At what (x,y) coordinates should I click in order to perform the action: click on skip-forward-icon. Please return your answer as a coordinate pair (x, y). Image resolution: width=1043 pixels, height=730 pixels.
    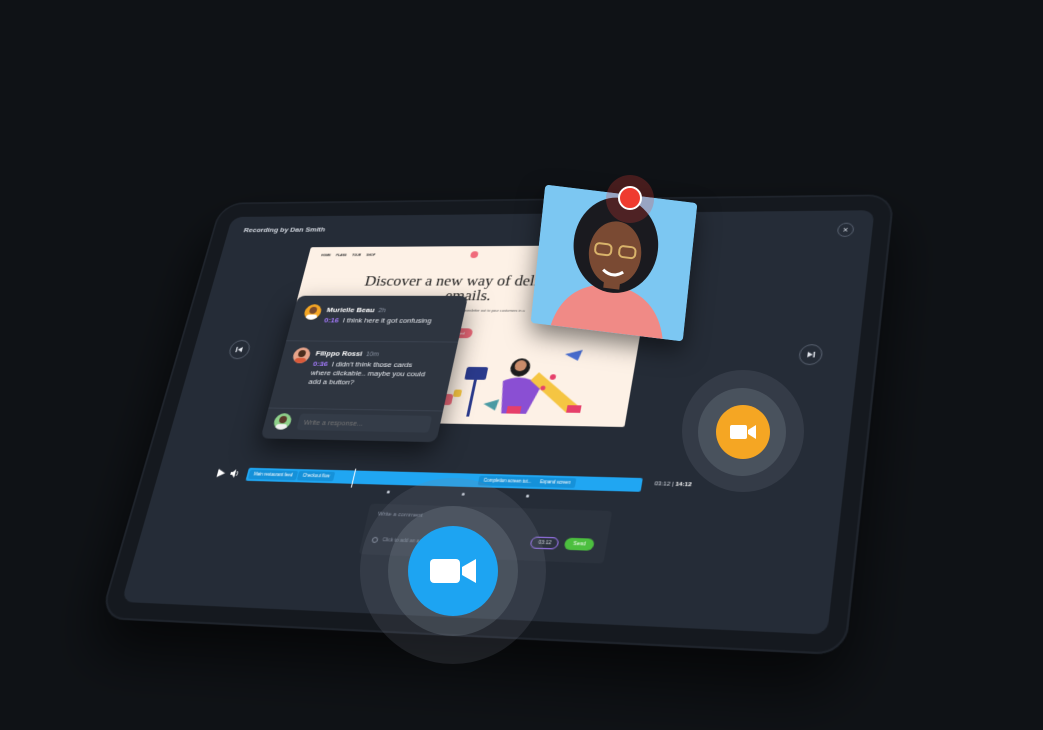
    Looking at the image, I should click on (811, 354).